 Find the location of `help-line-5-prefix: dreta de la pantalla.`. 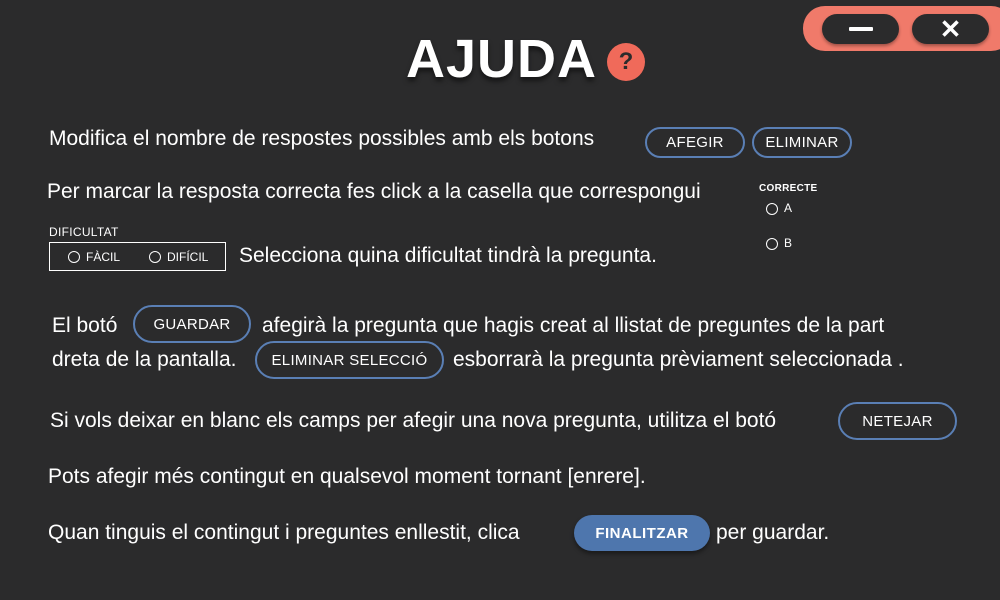

help-line-5-prefix: dreta de la pantalla. is located at coordinates (144, 359).